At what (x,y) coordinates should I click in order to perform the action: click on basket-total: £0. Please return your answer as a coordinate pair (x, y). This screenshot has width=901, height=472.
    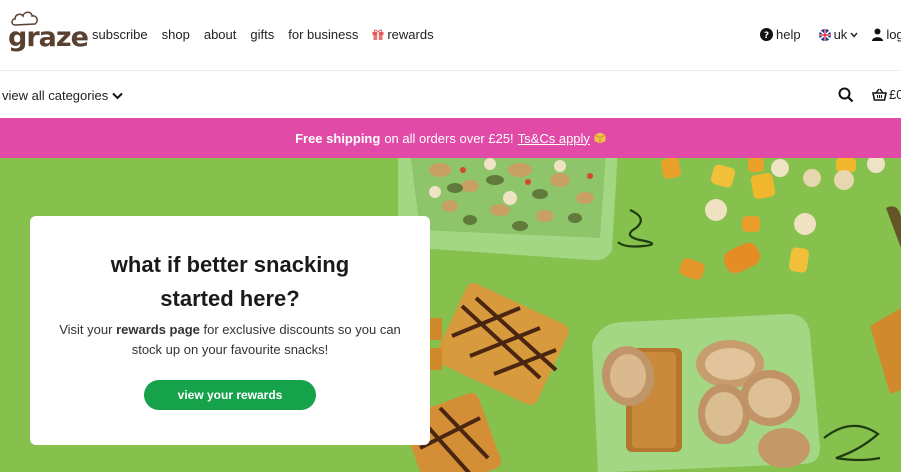
    Looking at the image, I should click on (895, 94).